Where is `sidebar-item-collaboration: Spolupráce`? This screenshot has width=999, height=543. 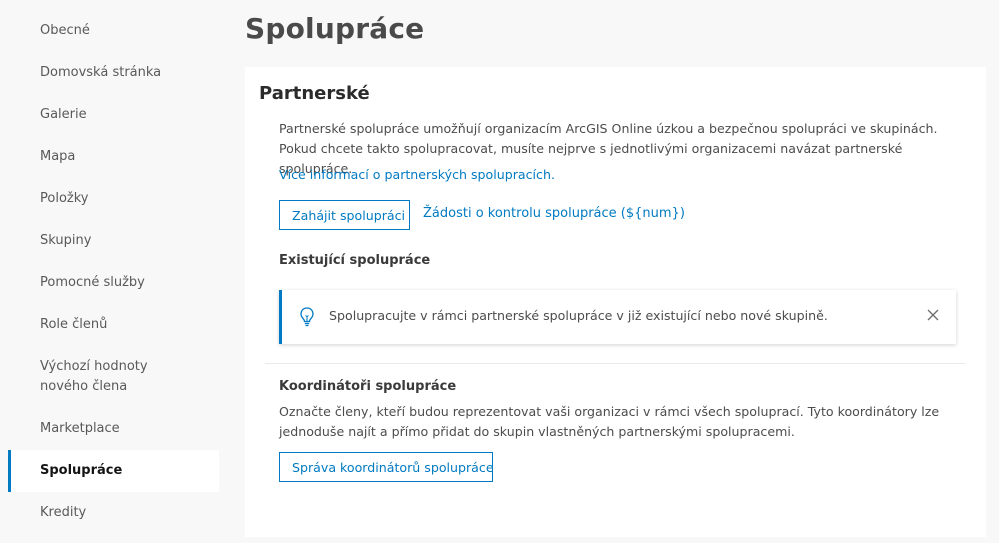
sidebar-item-collaboration: Spolupráce is located at coordinates (113, 471).